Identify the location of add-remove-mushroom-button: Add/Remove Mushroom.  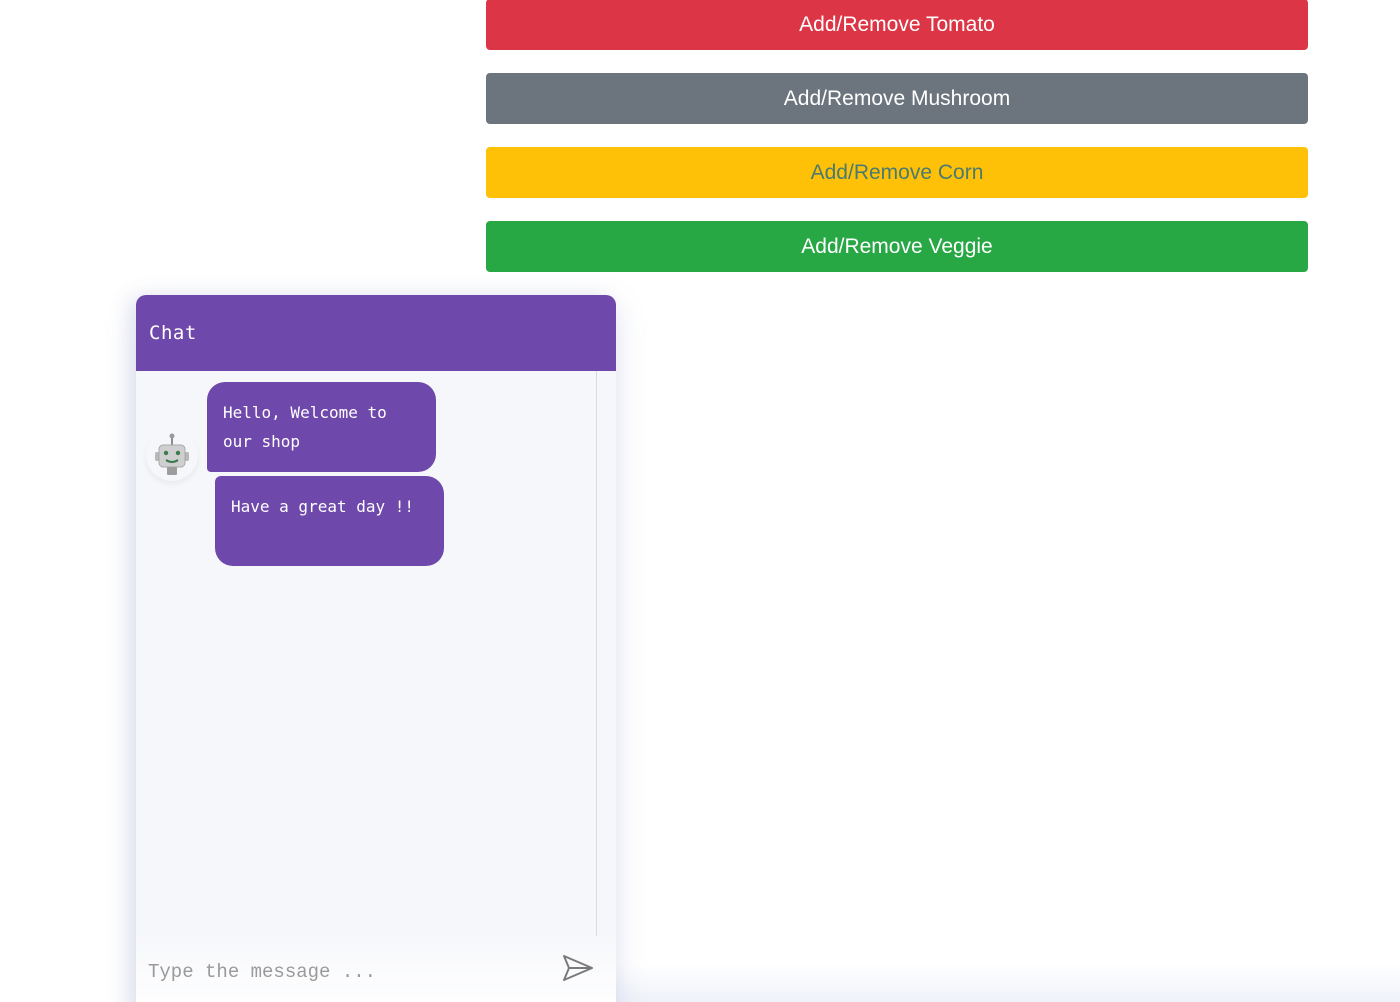
(897, 98).